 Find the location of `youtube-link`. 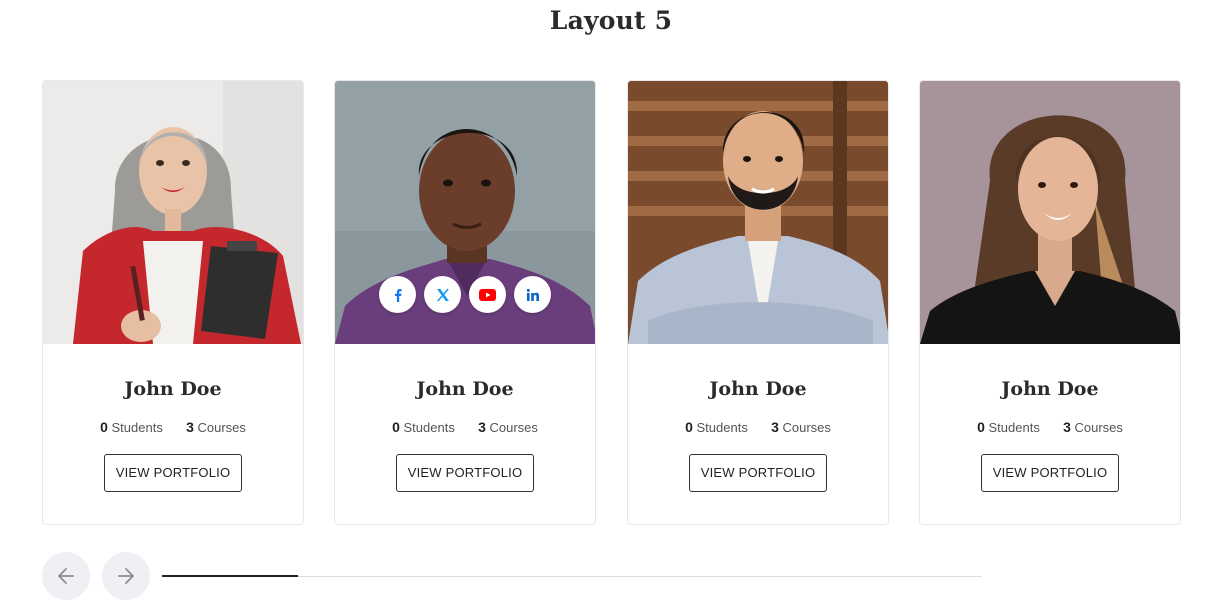

youtube-link is located at coordinates (487, 294).